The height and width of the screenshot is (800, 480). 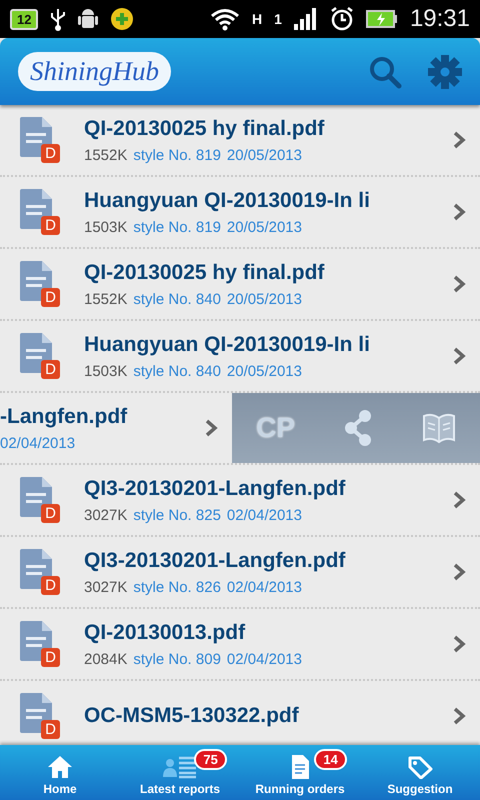 I want to click on file-size: 2084K, so click(x=106, y=659).